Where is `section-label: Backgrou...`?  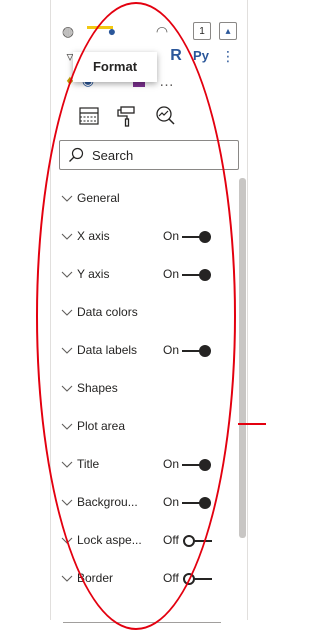
section-label: Backgrou... is located at coordinates (107, 502).